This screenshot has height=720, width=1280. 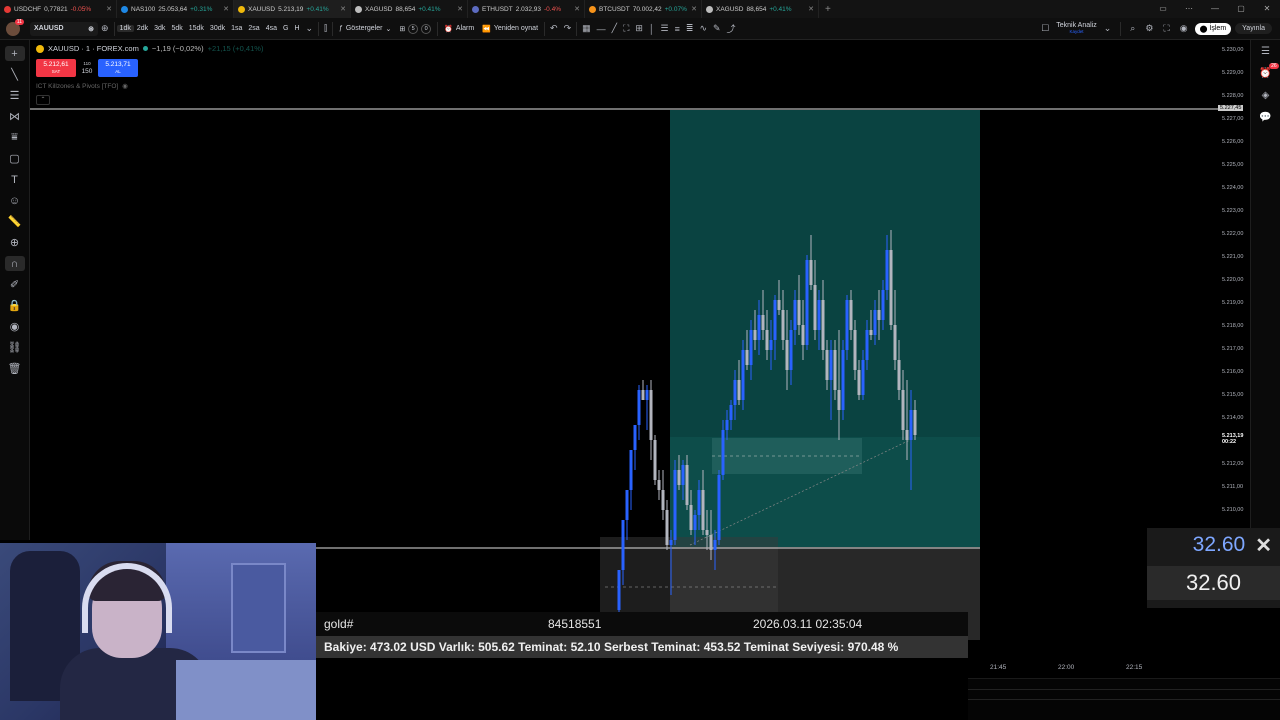 What do you see at coordinates (717, 28) in the screenshot?
I see `brush-icon: ✎` at bounding box center [717, 28].